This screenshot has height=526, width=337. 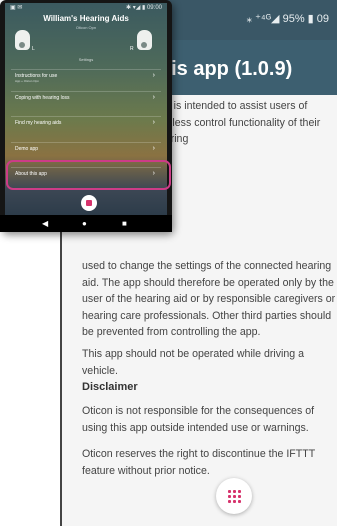 What do you see at coordinates (124, 223) in the screenshot?
I see `recent-apps-icon: ■` at bounding box center [124, 223].